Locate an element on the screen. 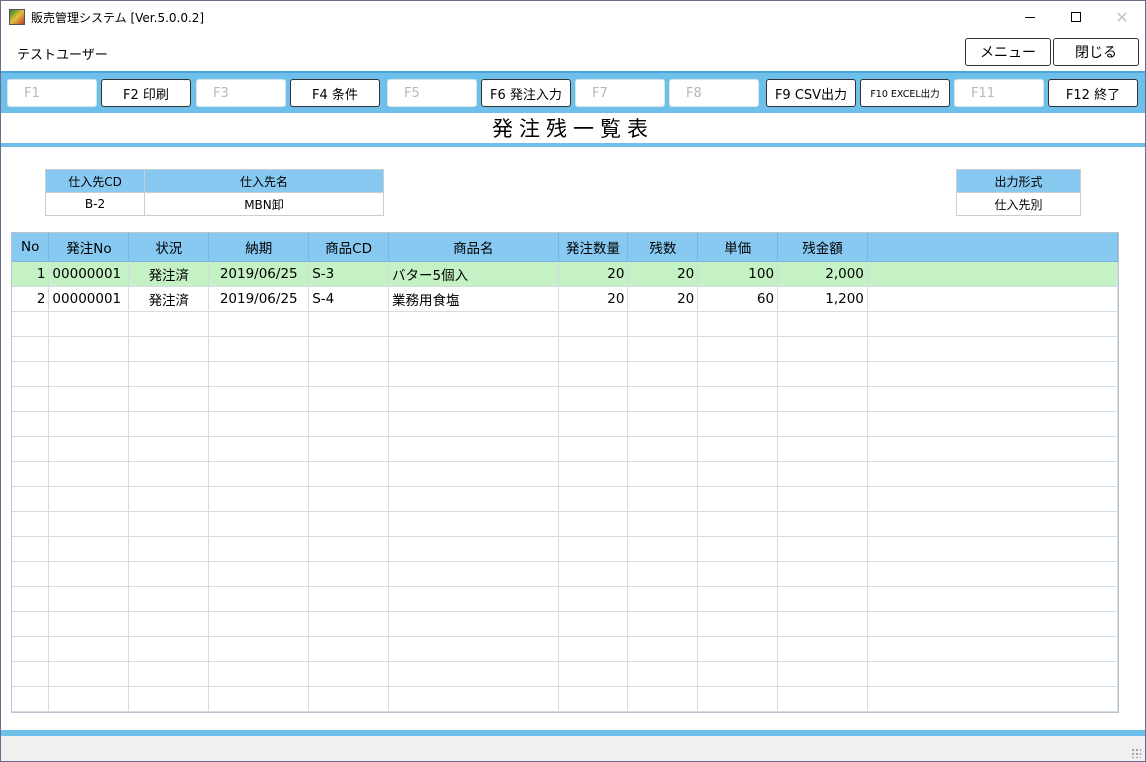 The width and height of the screenshot is (1146, 762). resize-grip-icon is located at coordinates (1136, 753).